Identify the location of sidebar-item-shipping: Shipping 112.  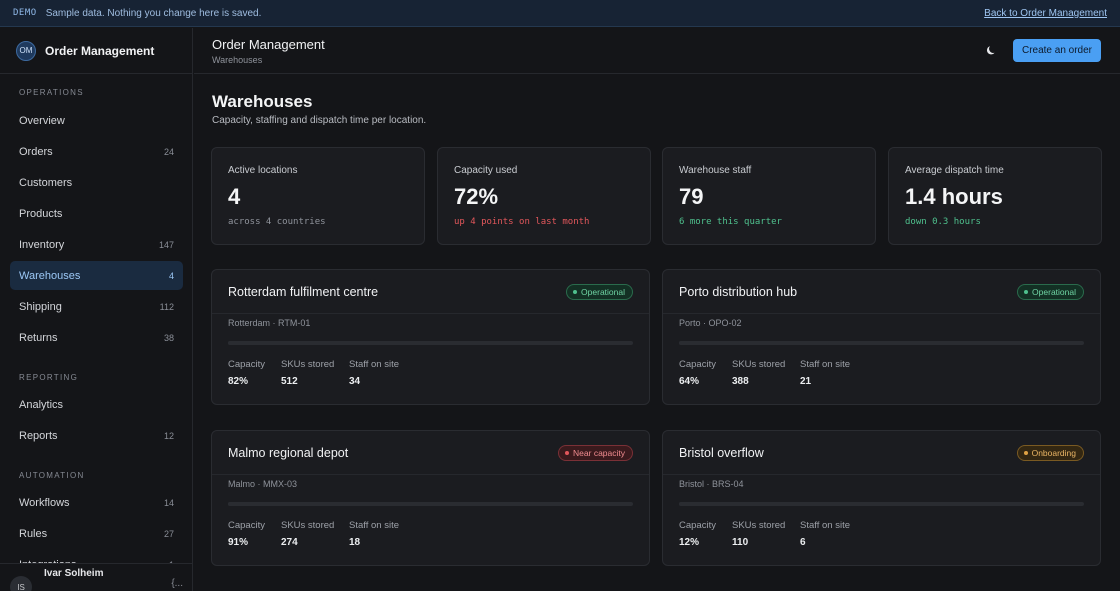
(96, 306).